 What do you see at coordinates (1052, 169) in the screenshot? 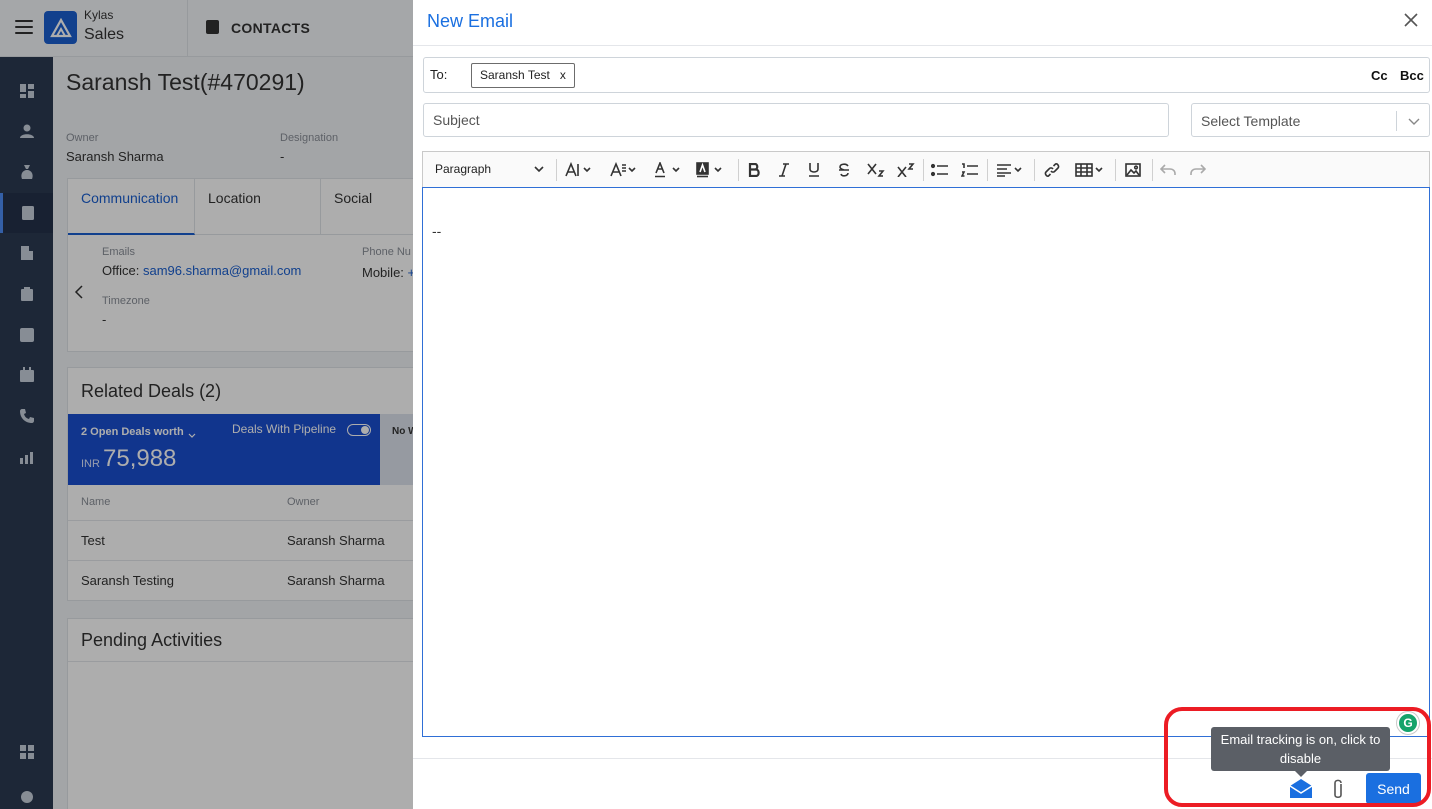
I see `link-icon` at bounding box center [1052, 169].